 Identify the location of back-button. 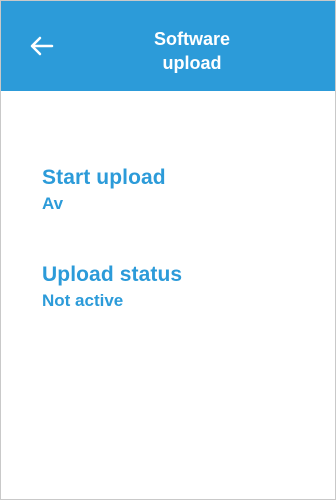
(42, 46).